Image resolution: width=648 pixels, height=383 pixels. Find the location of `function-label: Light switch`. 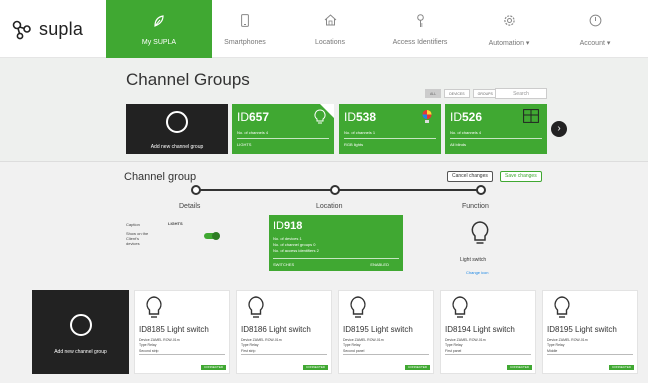

function-label: Light switch is located at coordinates (473, 260).